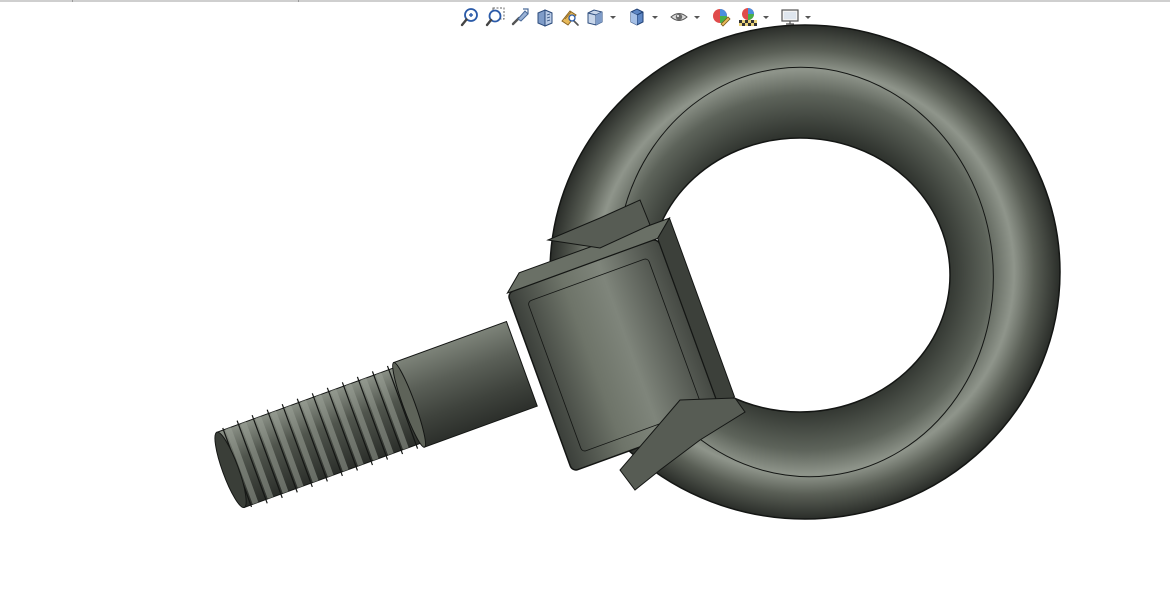 The width and height of the screenshot is (1170, 608). What do you see at coordinates (319, 437) in the screenshot?
I see `thread-section` at bounding box center [319, 437].